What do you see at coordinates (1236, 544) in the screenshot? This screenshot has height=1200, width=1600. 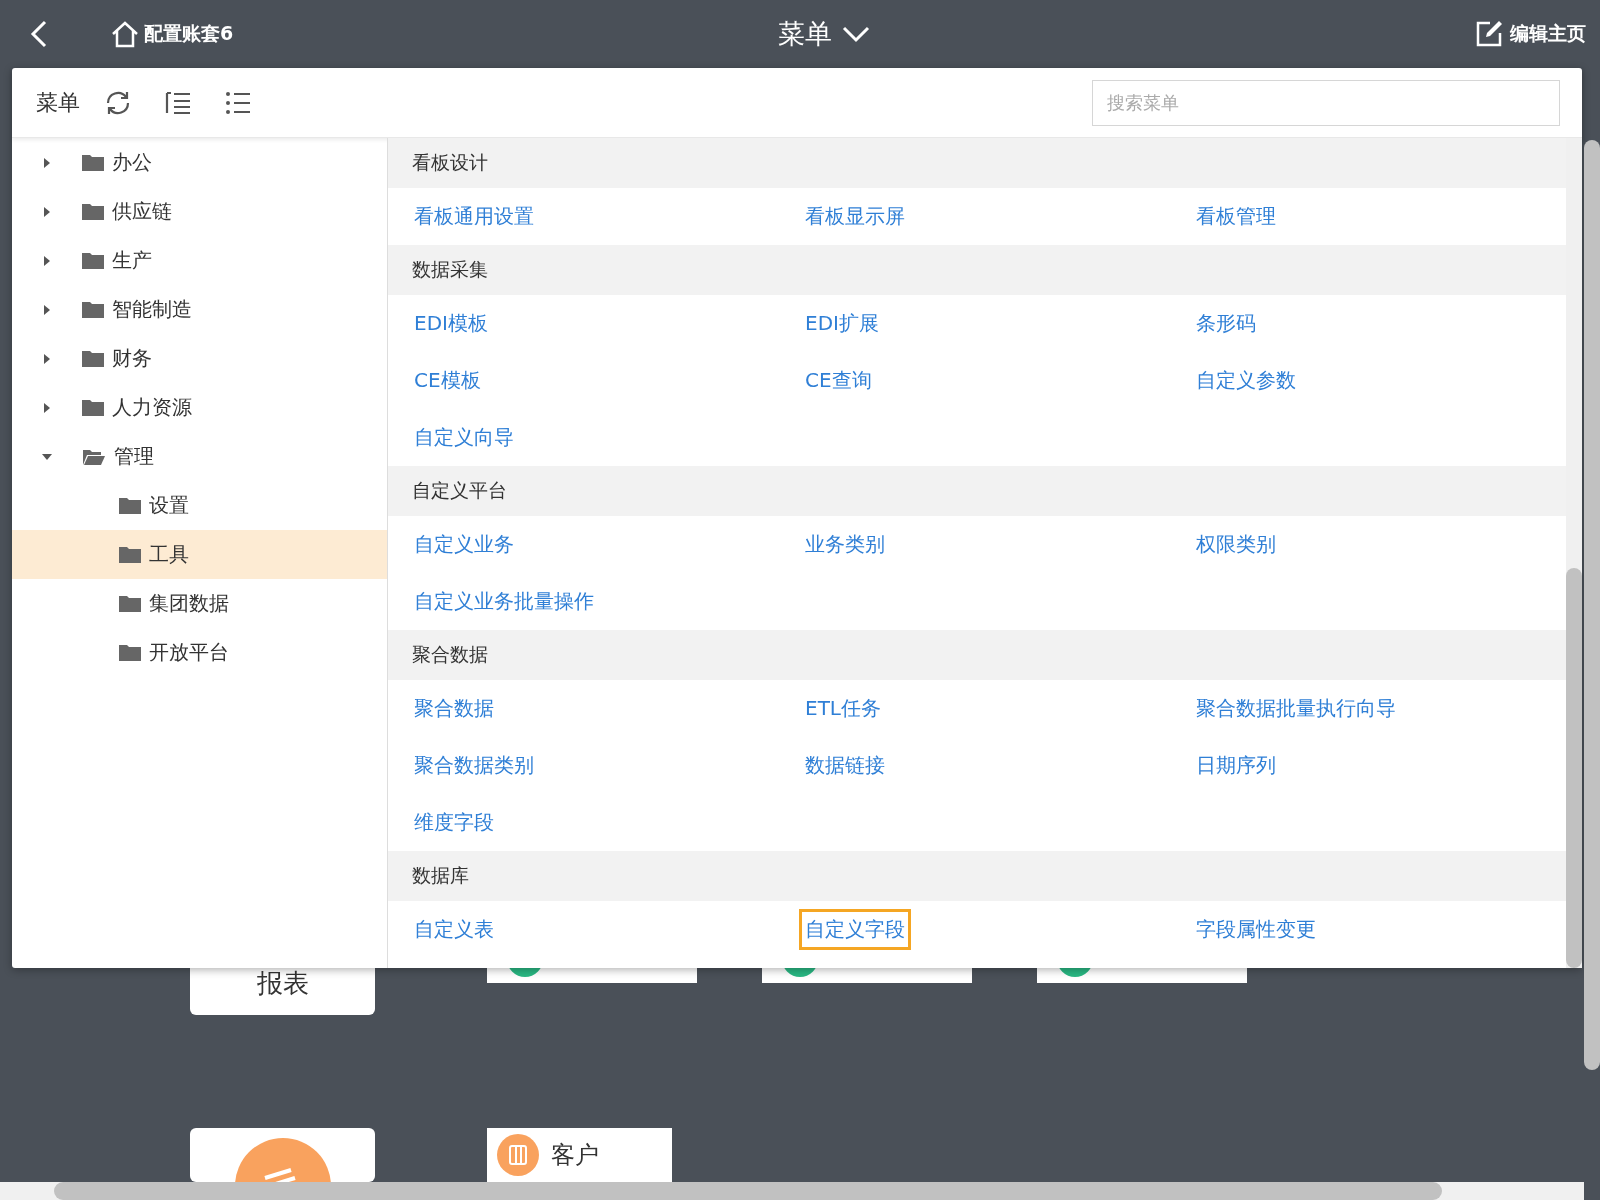 I see `menu-link: 权限类别` at bounding box center [1236, 544].